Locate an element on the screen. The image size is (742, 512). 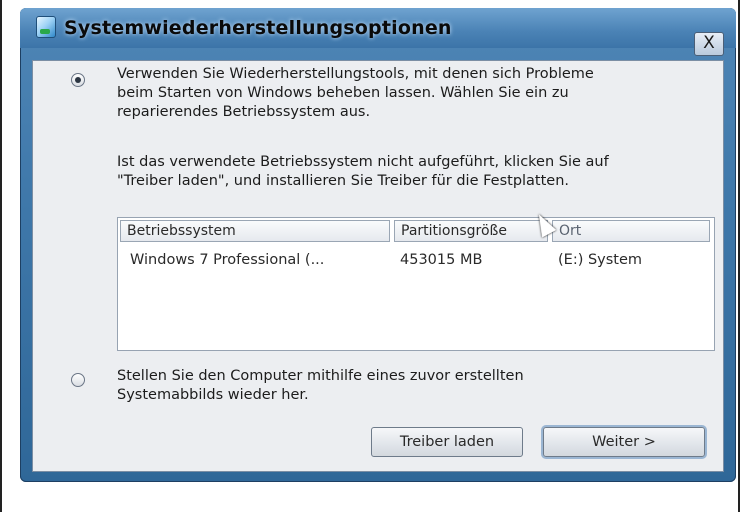
close-icon: X is located at coordinates (709, 44).